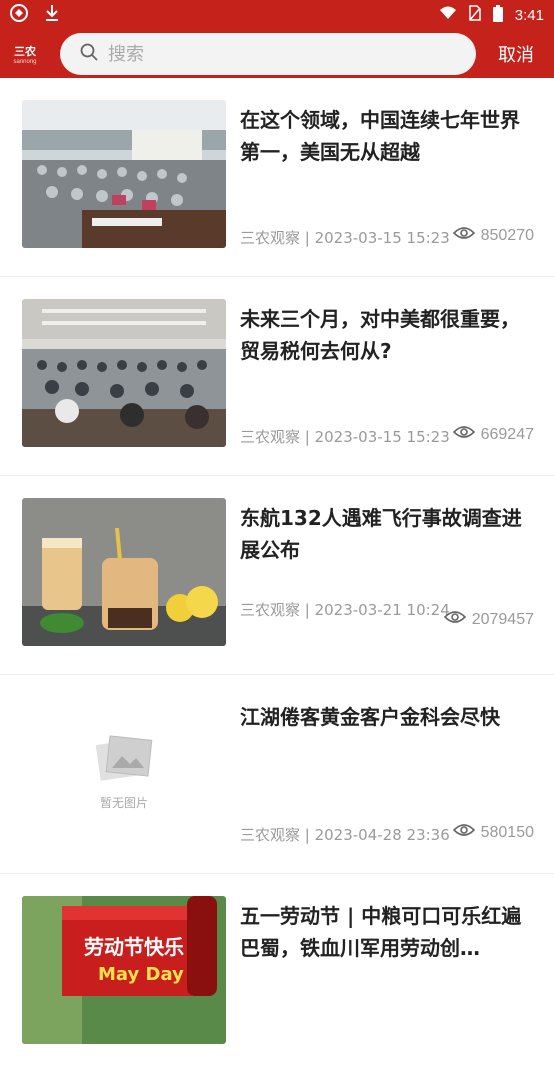 This screenshot has height=1073, width=554. What do you see at coordinates (124, 757) in the screenshot?
I see `image-placeholder-icon` at bounding box center [124, 757].